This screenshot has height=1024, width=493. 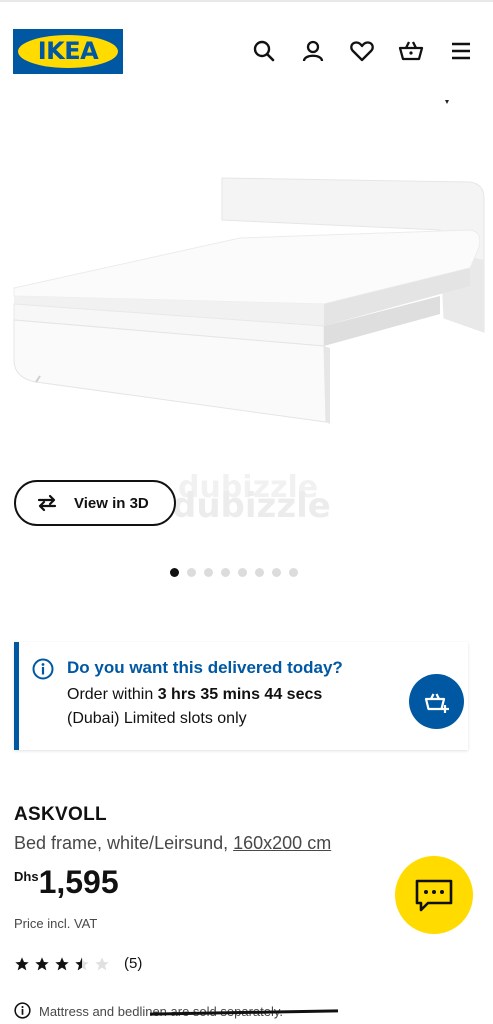 I want to click on view-in-3d-button: View in 3D, so click(x=95, y=503).